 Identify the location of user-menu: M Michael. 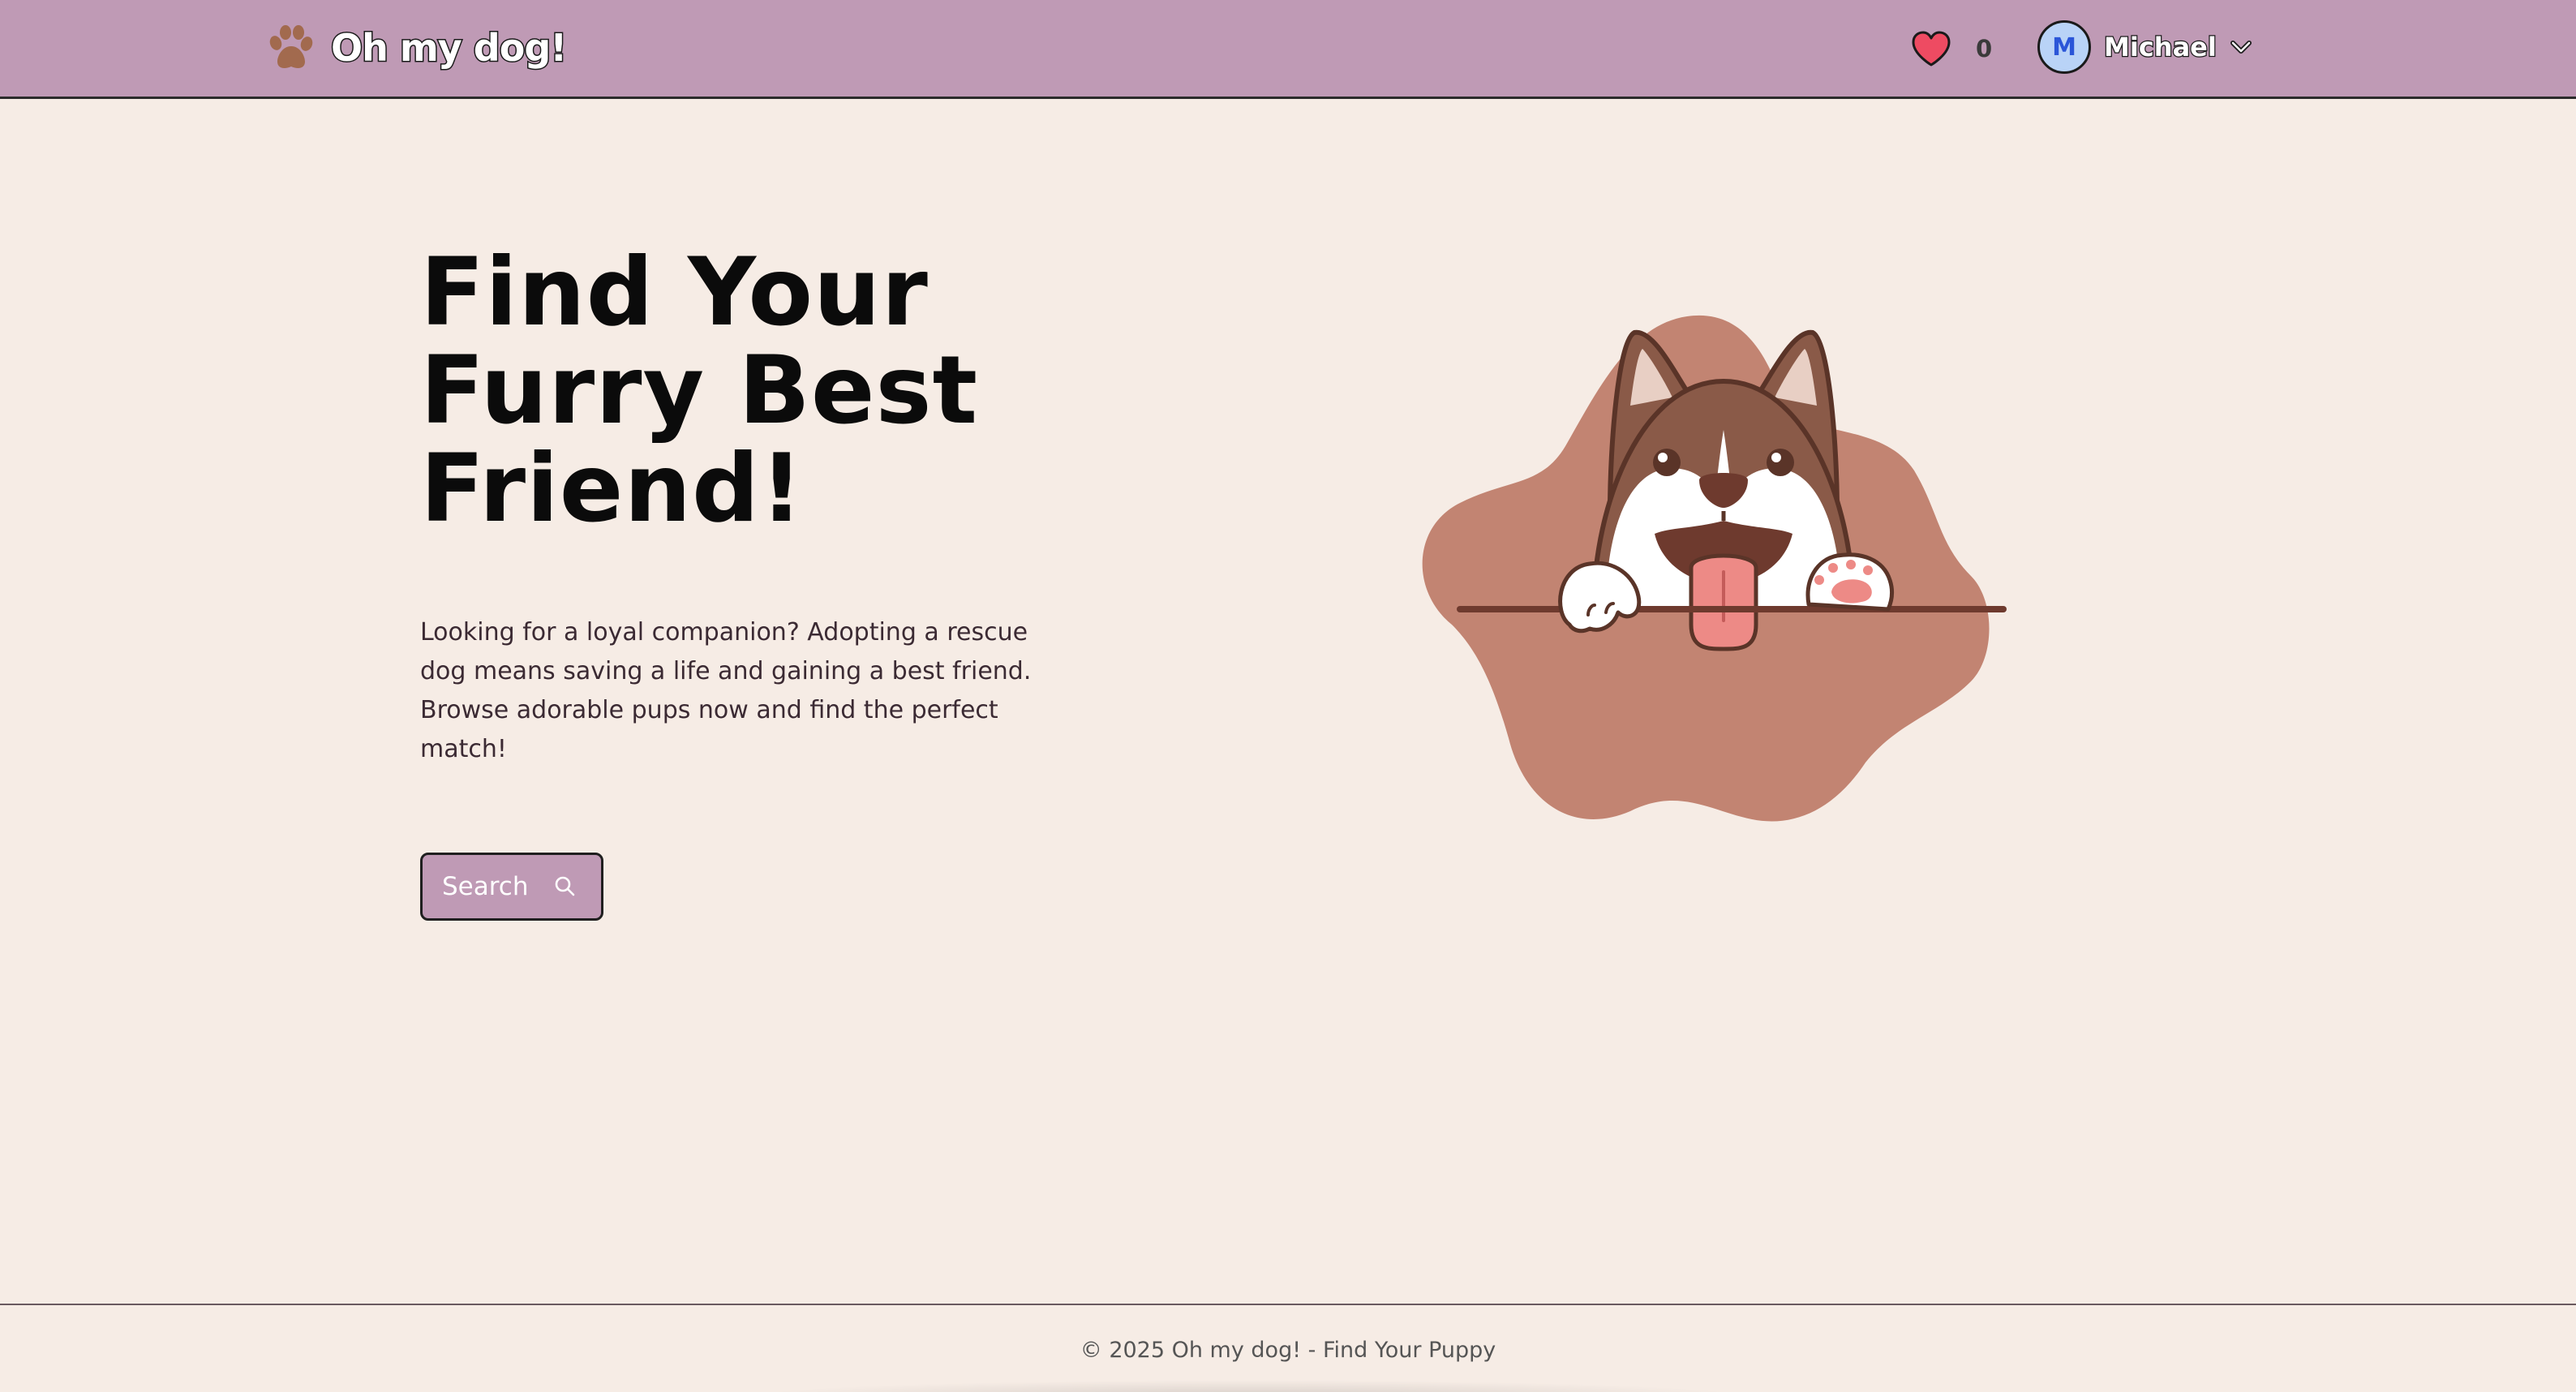
(2144, 47).